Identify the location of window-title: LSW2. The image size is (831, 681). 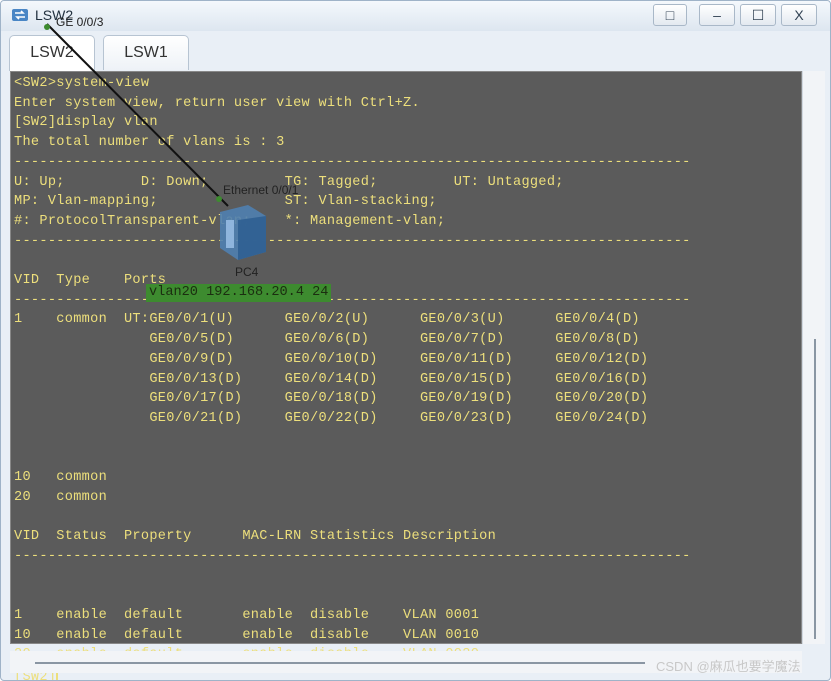
(54, 15).